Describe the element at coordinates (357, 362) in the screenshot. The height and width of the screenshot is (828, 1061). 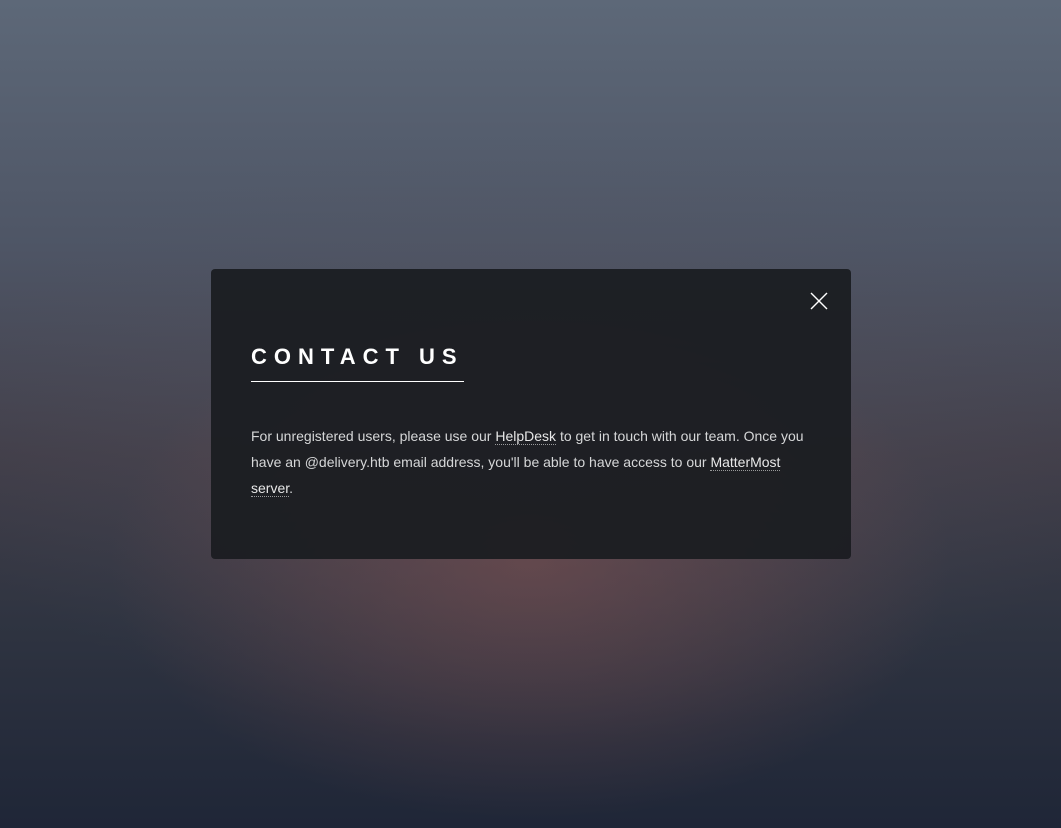
I see `modal-title: CONTACT US` at that location.